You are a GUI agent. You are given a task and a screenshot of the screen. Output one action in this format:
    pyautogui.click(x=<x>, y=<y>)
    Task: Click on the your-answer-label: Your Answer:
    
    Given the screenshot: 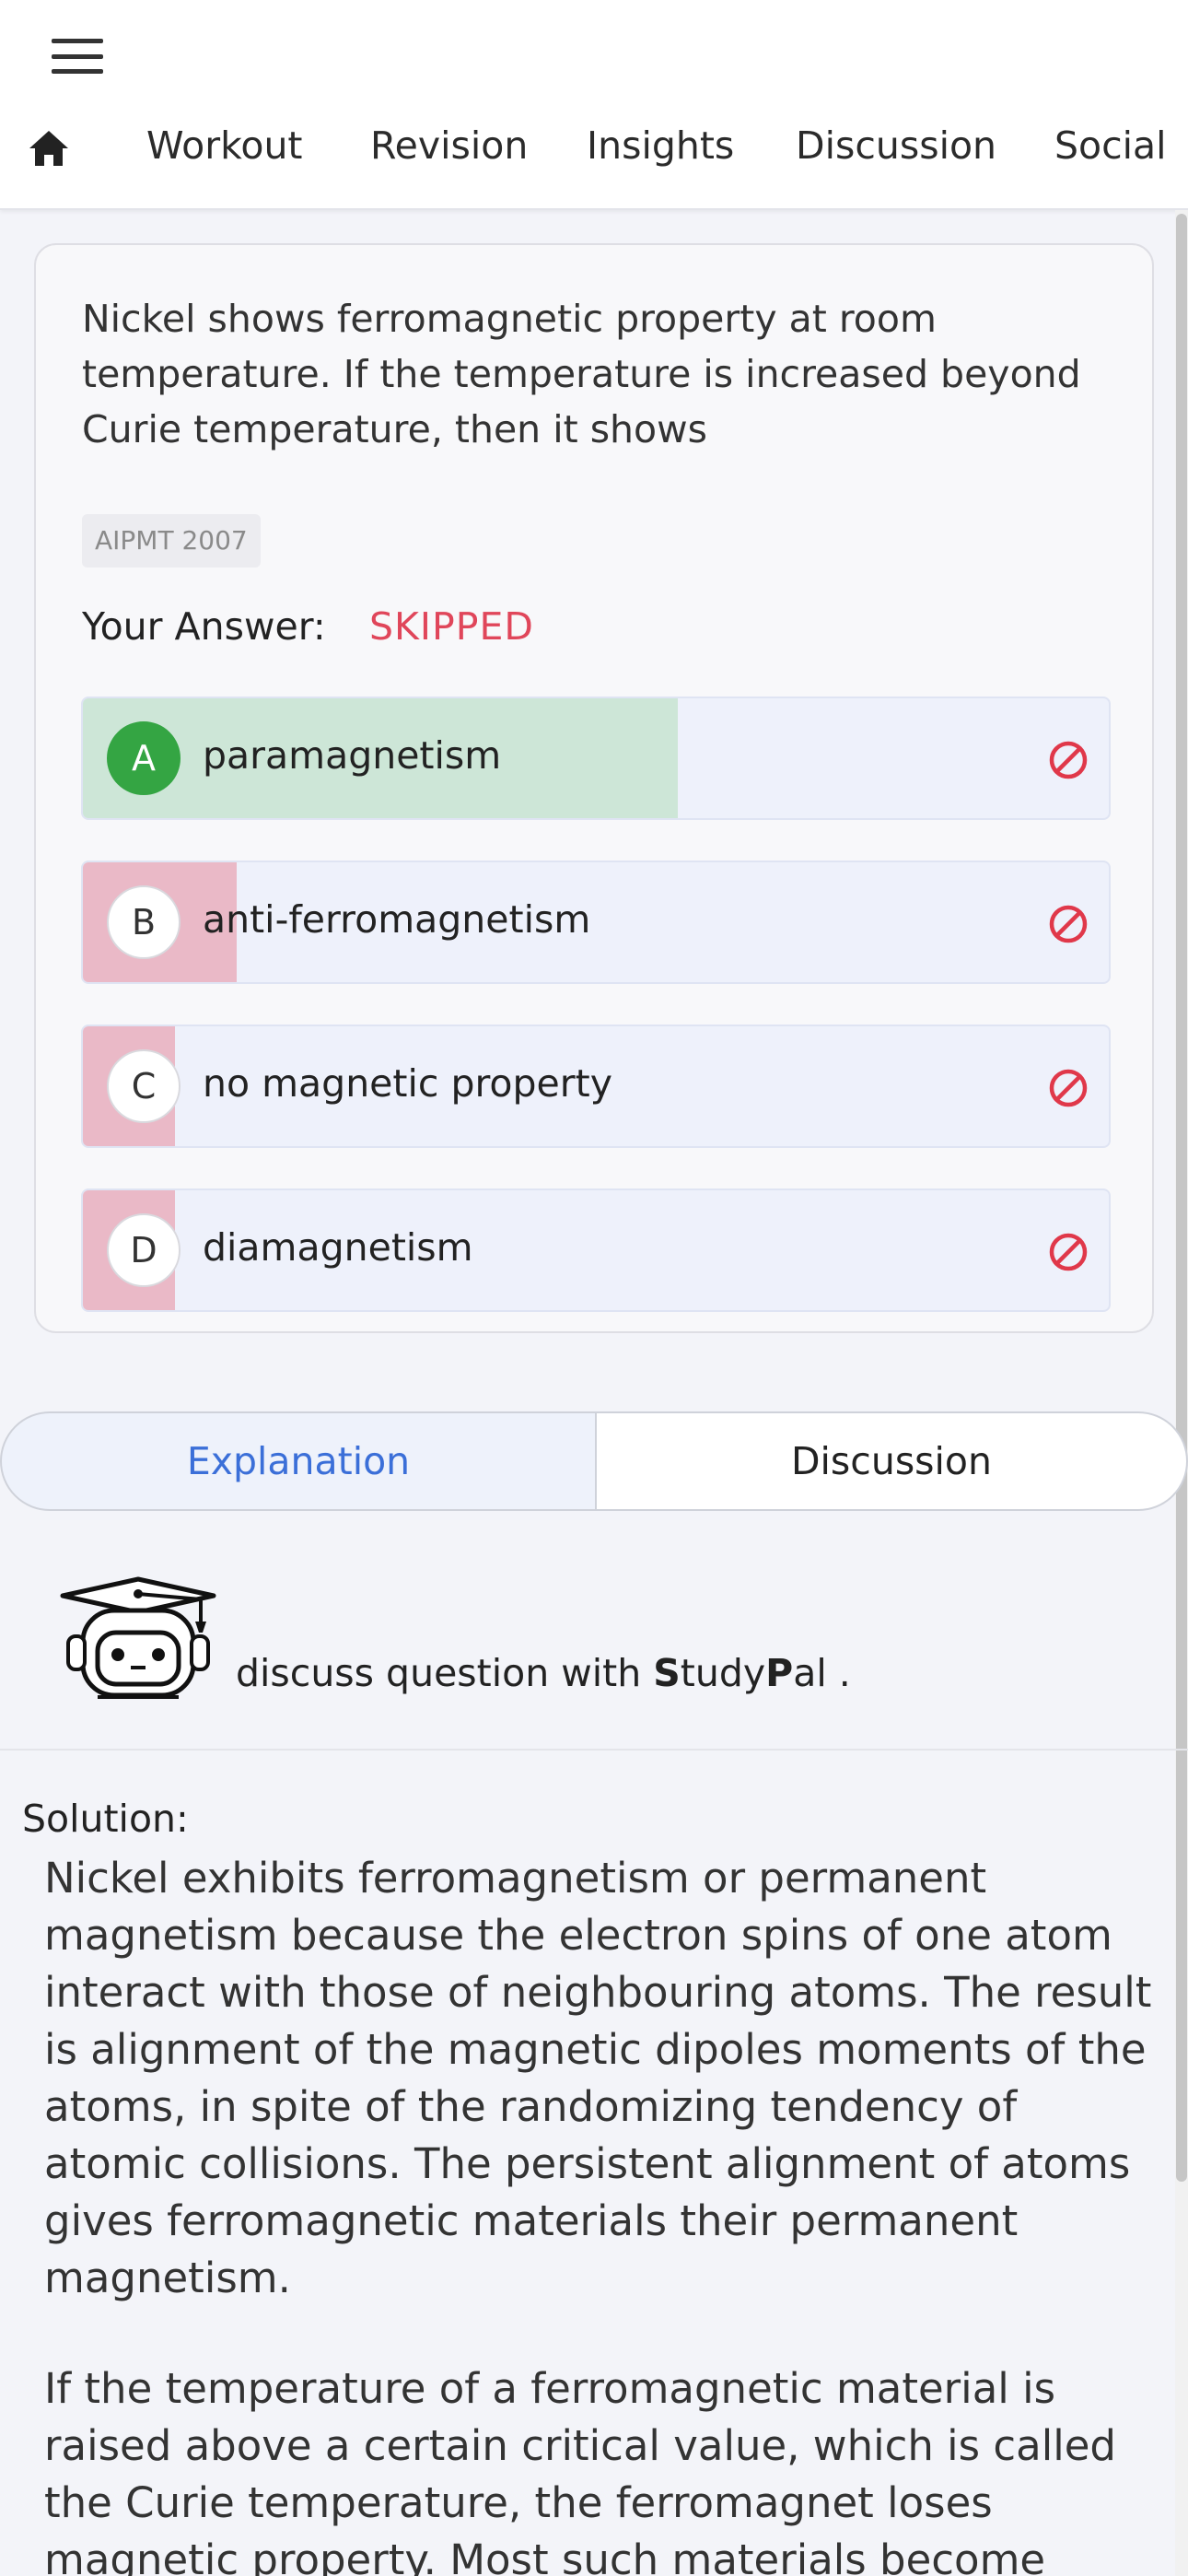 What is the action you would take?
    pyautogui.click(x=204, y=626)
    